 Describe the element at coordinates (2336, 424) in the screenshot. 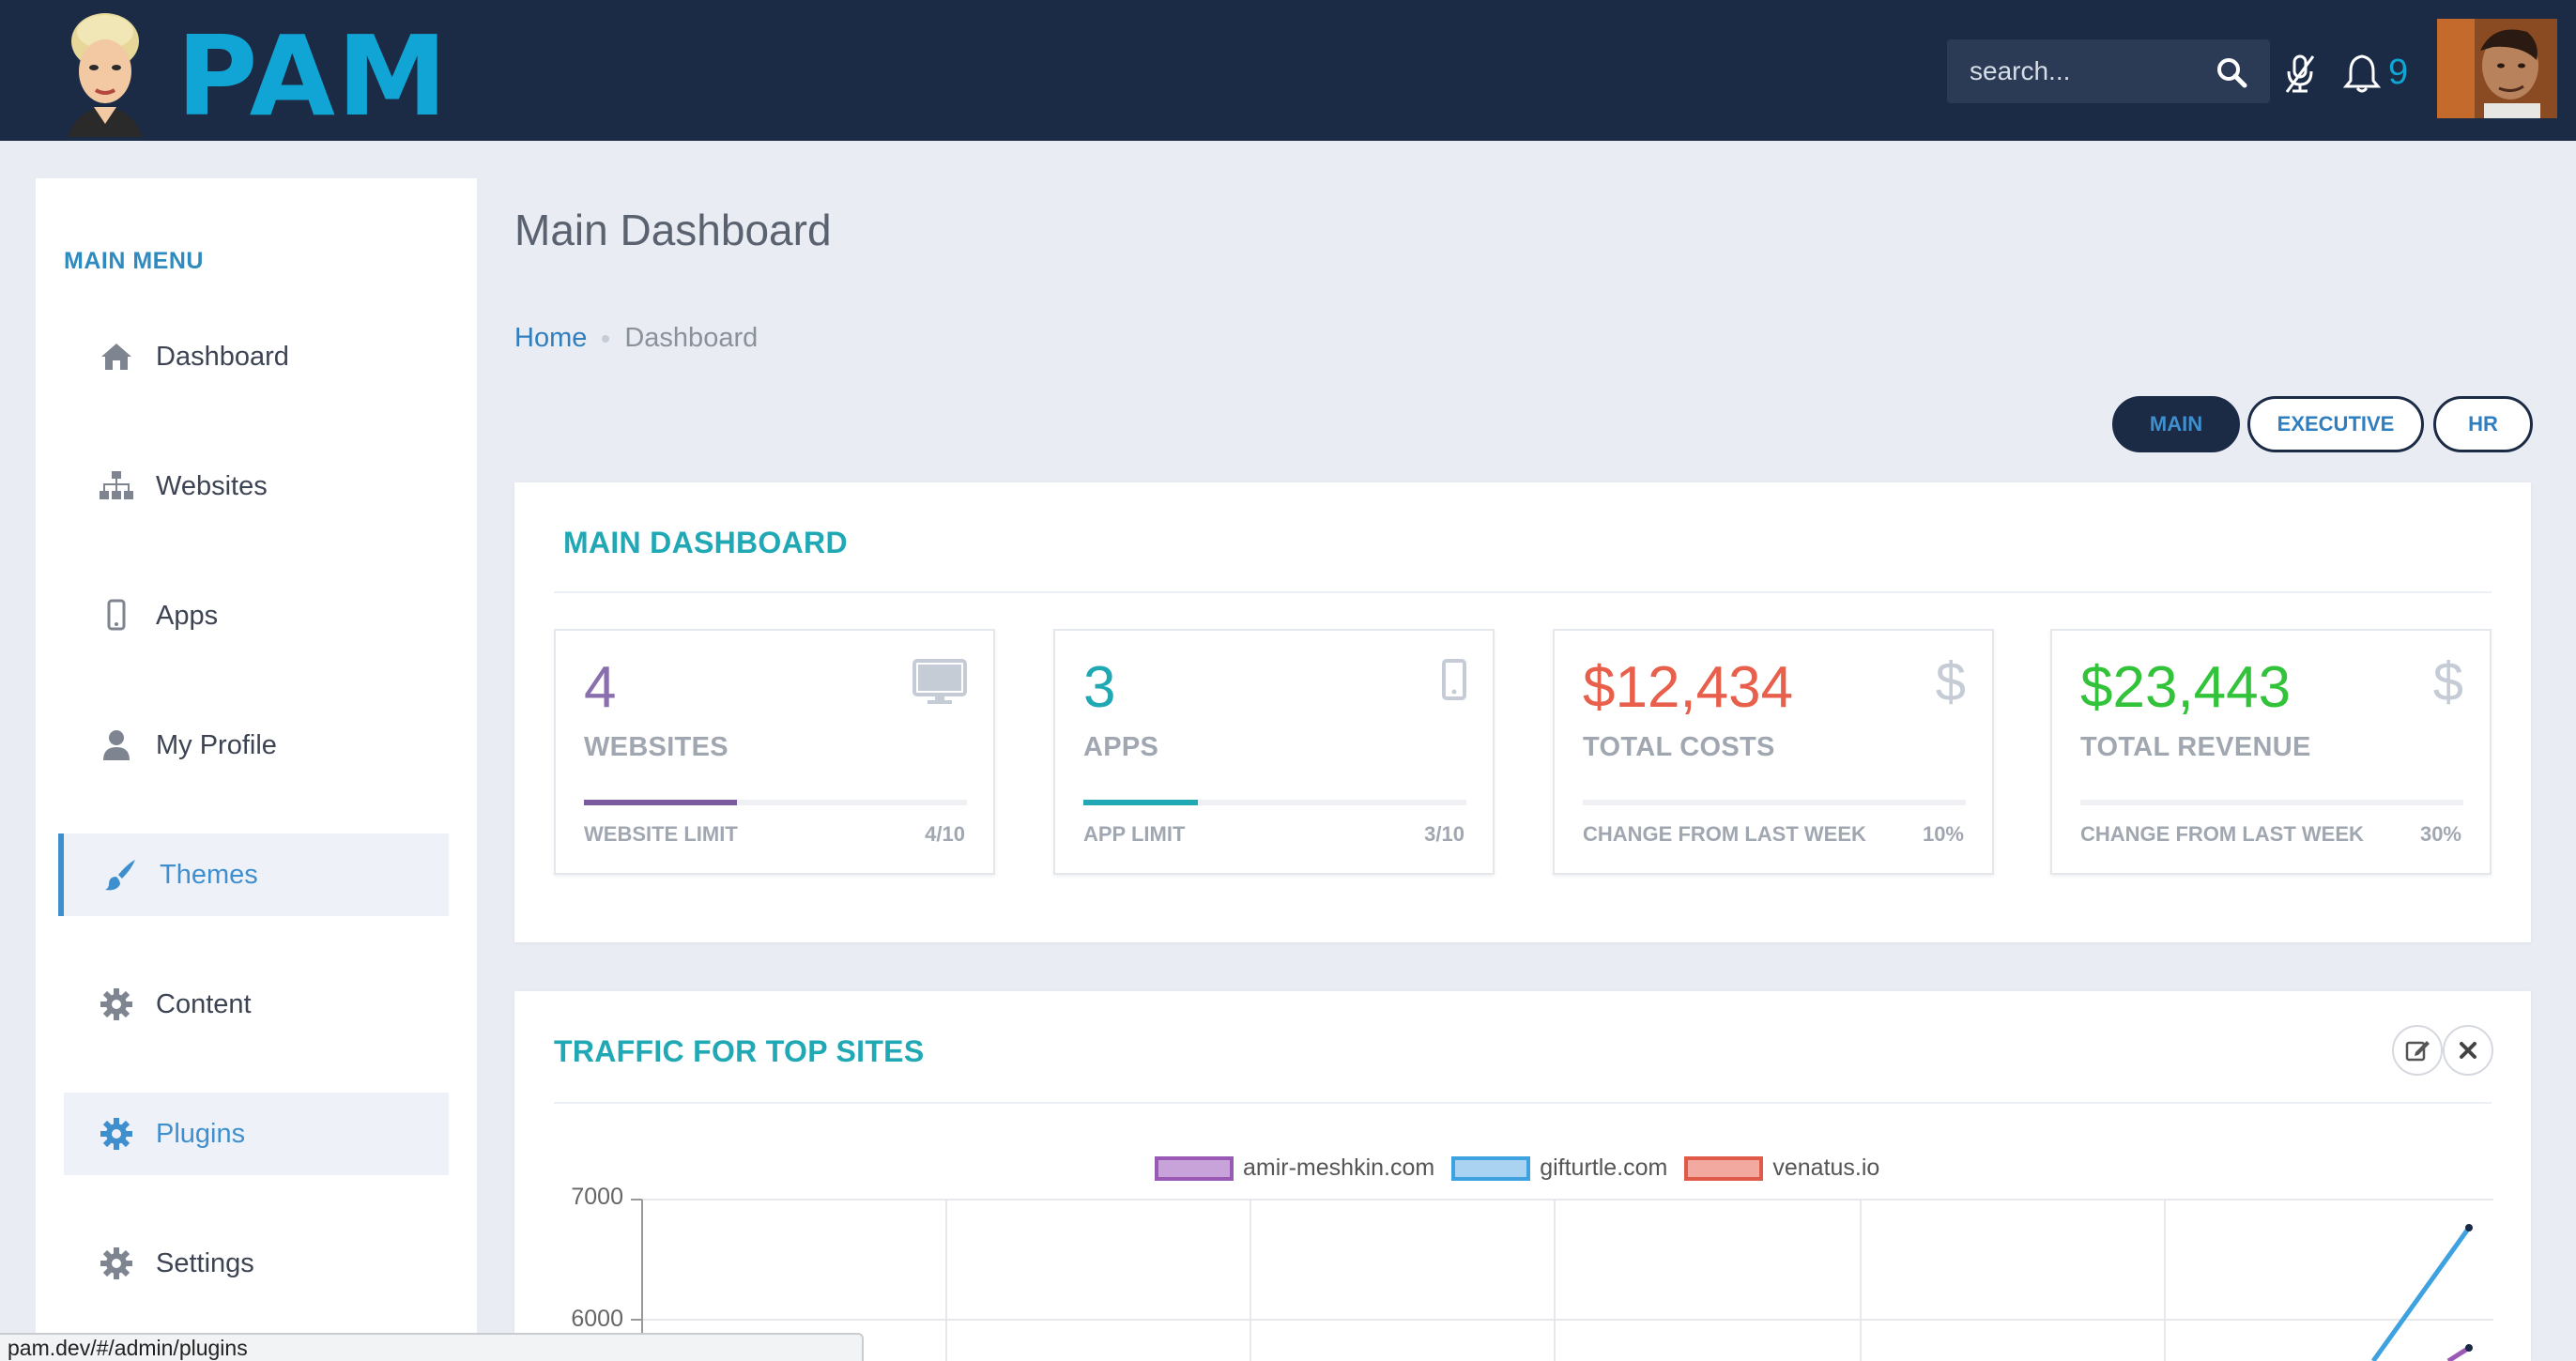

I see `tab-executive: EXECUTIVE` at that location.